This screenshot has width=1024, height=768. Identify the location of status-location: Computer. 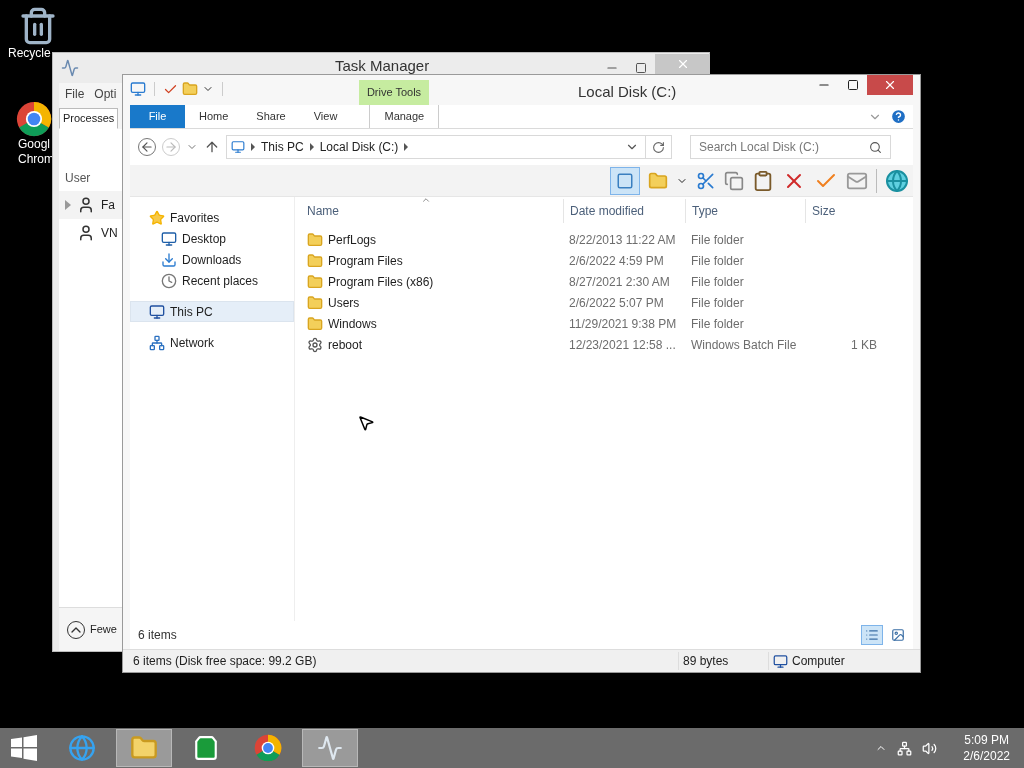
(818, 661).